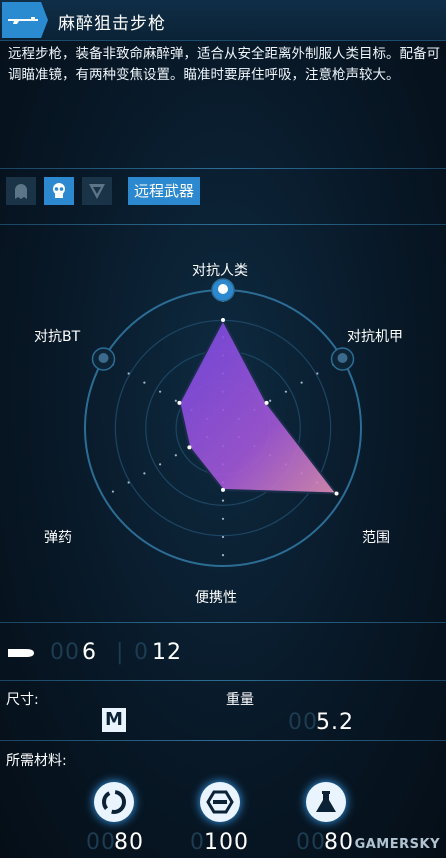  Describe the element at coordinates (58, 538) in the screenshot. I see `radar-label-ammo: 弹药` at that location.